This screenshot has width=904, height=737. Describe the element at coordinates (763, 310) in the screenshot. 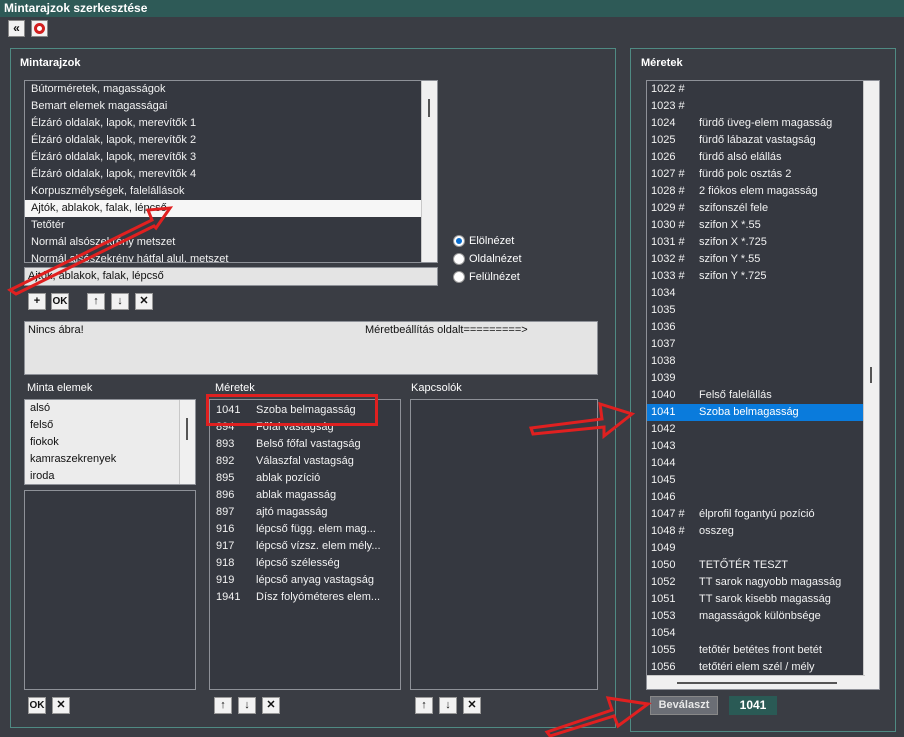

I see `size-right-item: 1035` at that location.